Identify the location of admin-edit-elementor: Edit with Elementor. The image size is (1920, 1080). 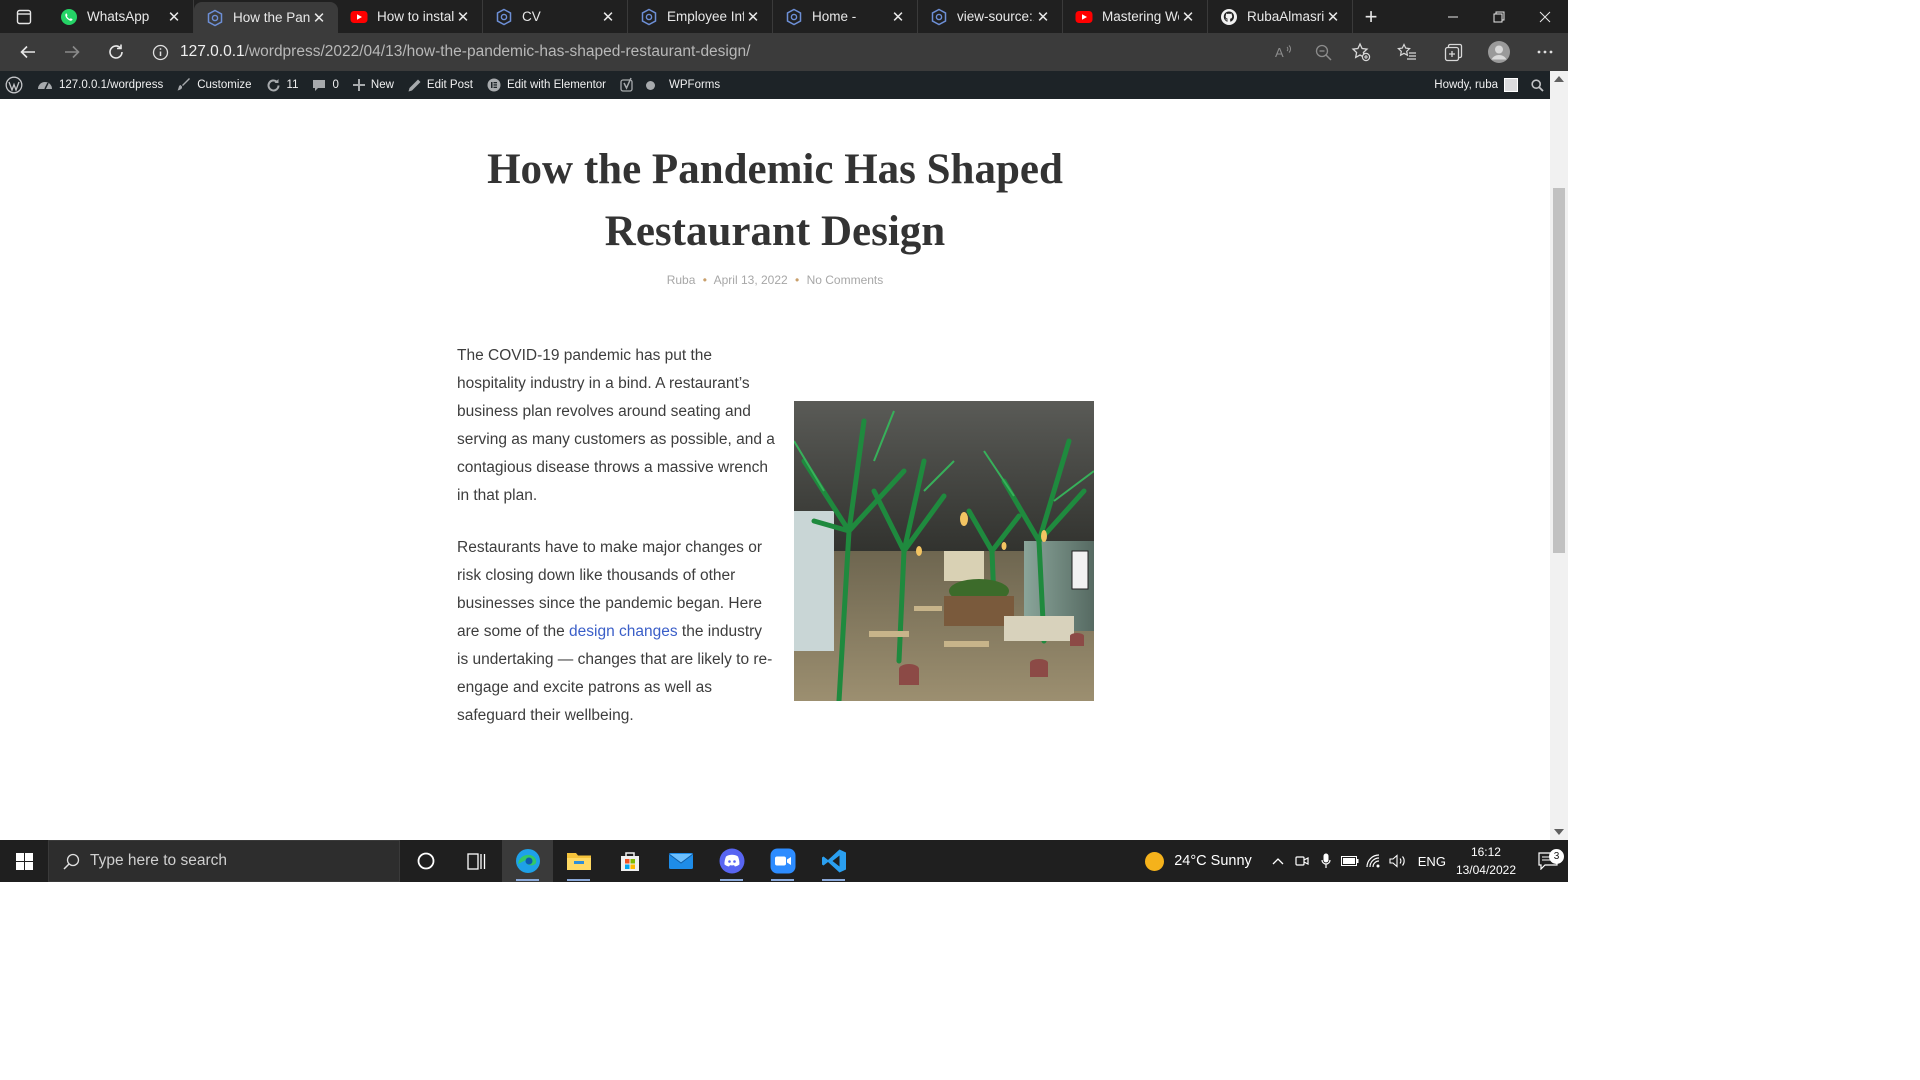
(546, 85).